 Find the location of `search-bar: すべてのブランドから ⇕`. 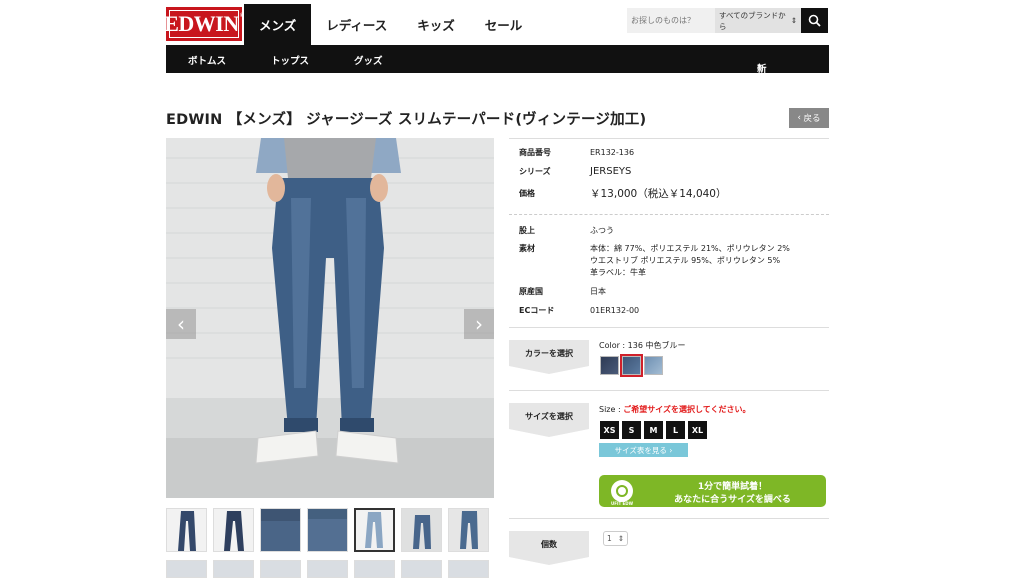

search-bar: すべてのブランドから ⇕ is located at coordinates (727, 20).